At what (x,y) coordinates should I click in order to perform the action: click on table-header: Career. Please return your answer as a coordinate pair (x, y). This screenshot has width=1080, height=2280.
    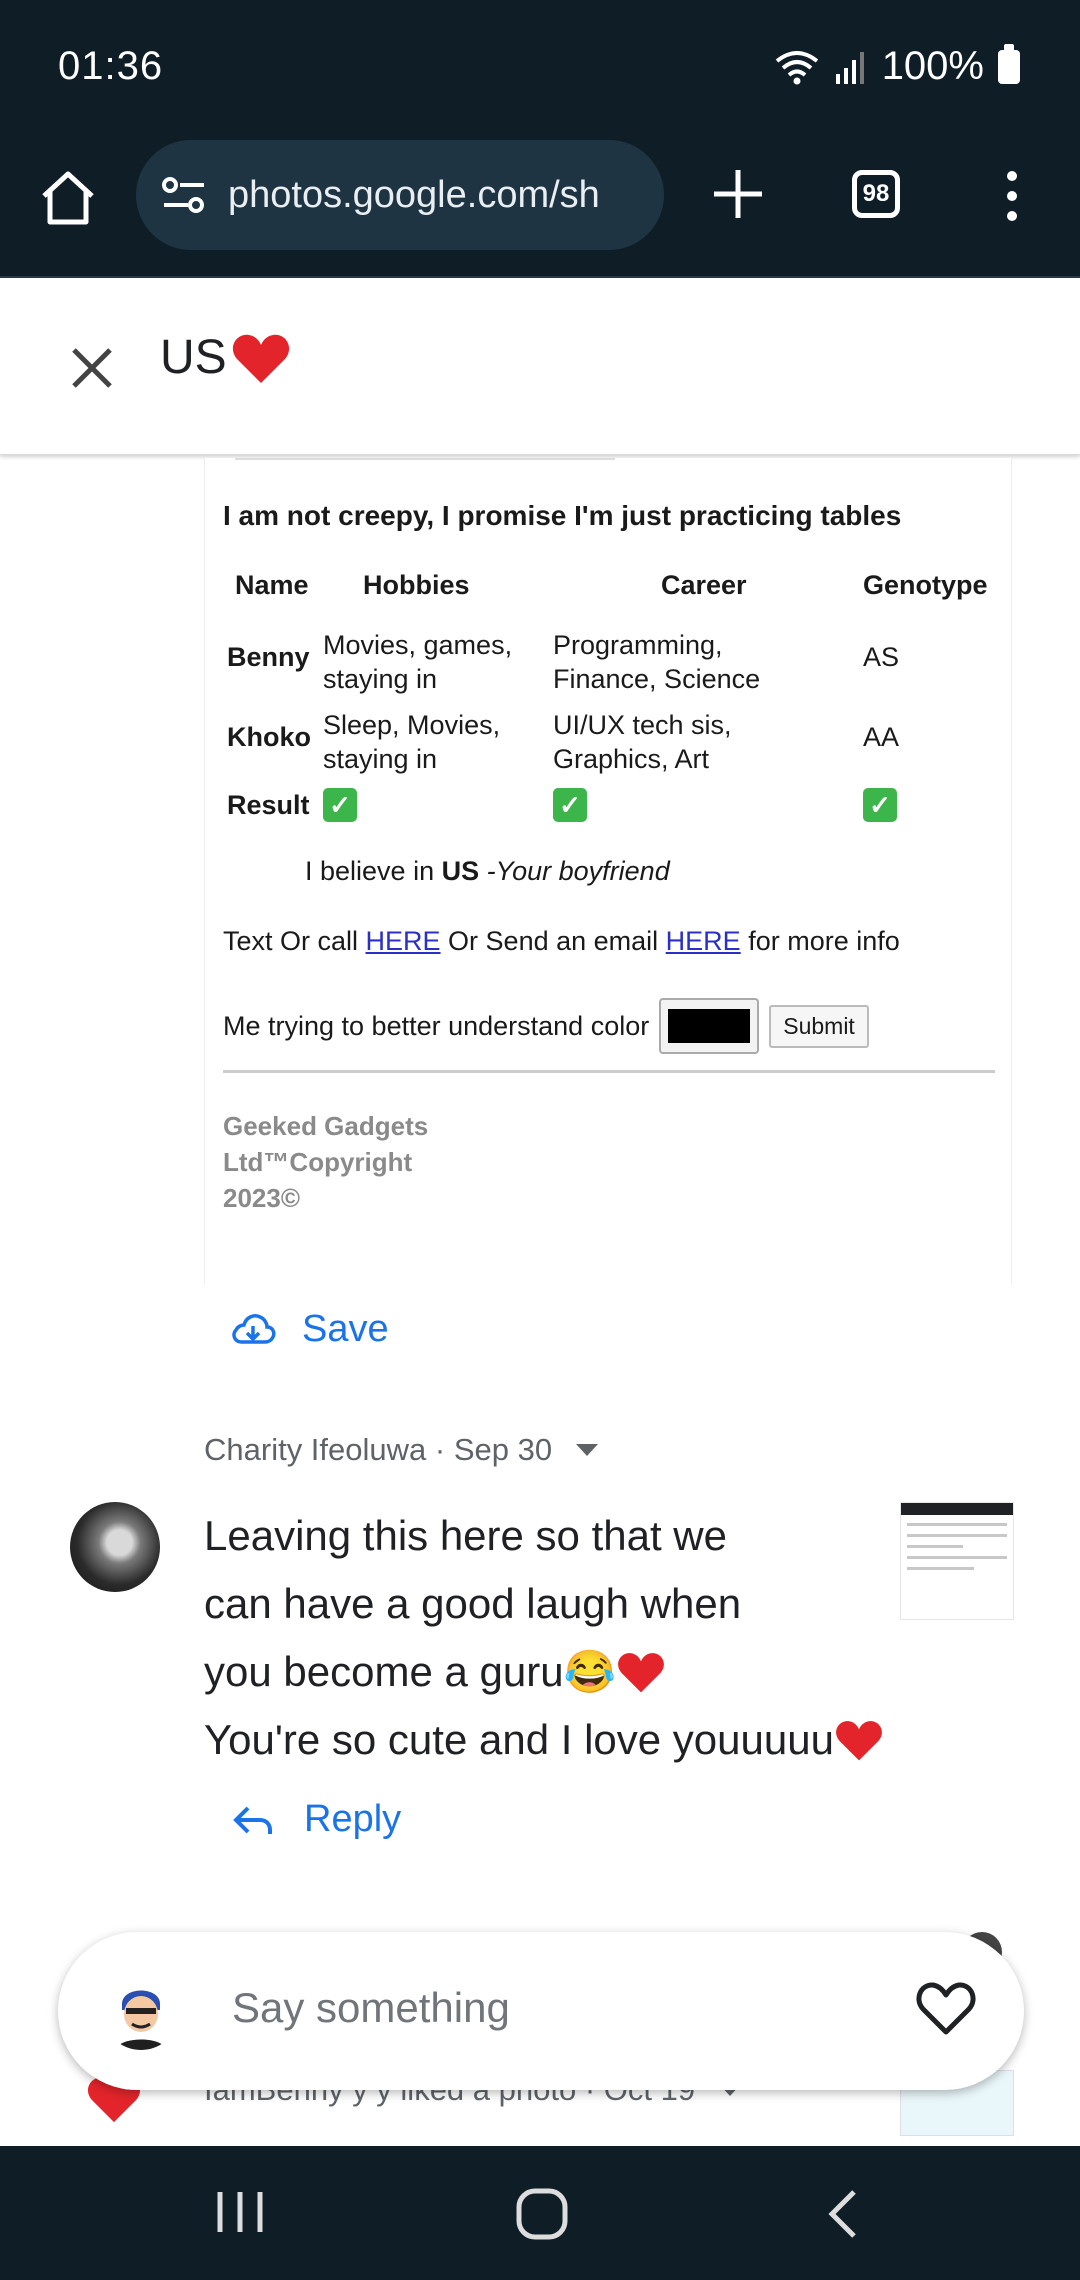
    Looking at the image, I should click on (704, 585).